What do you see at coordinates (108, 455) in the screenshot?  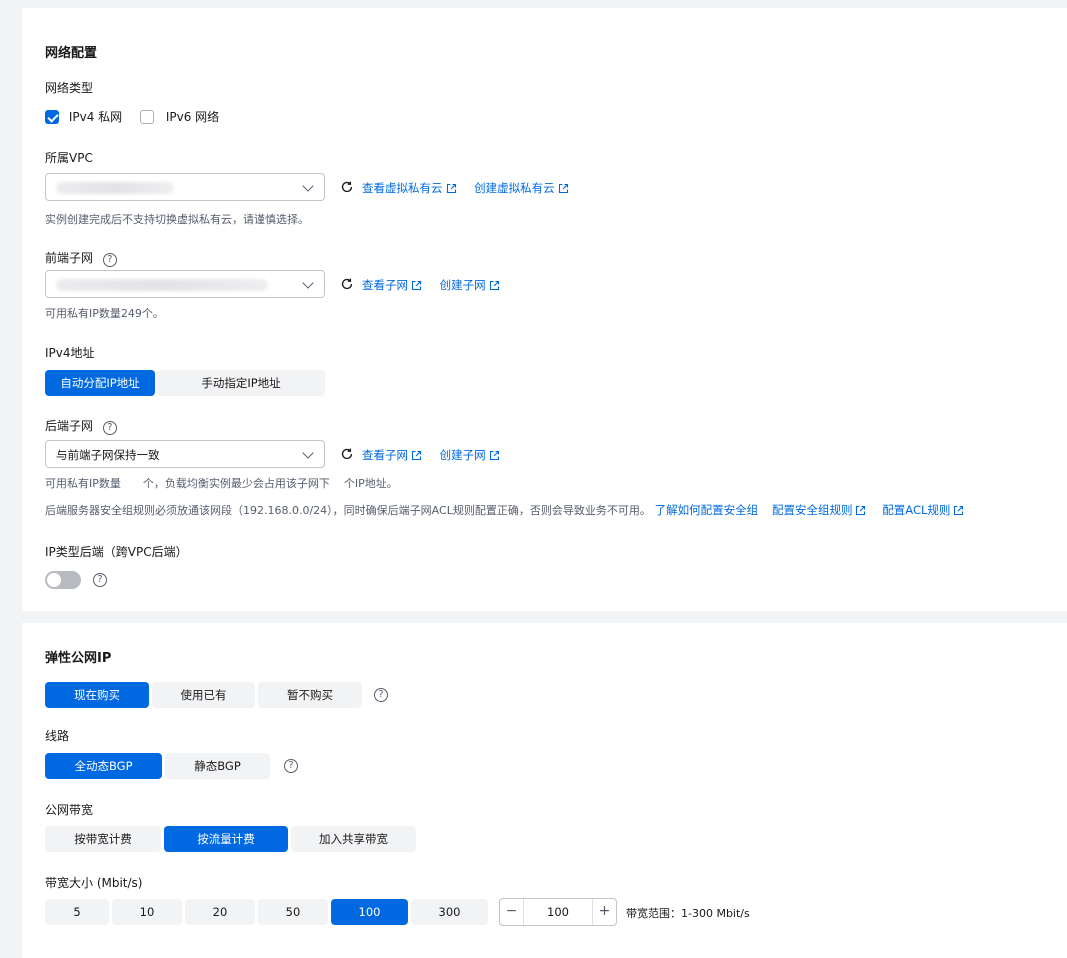 I see `backend-subnet-value: 与前端子网保持一致` at bounding box center [108, 455].